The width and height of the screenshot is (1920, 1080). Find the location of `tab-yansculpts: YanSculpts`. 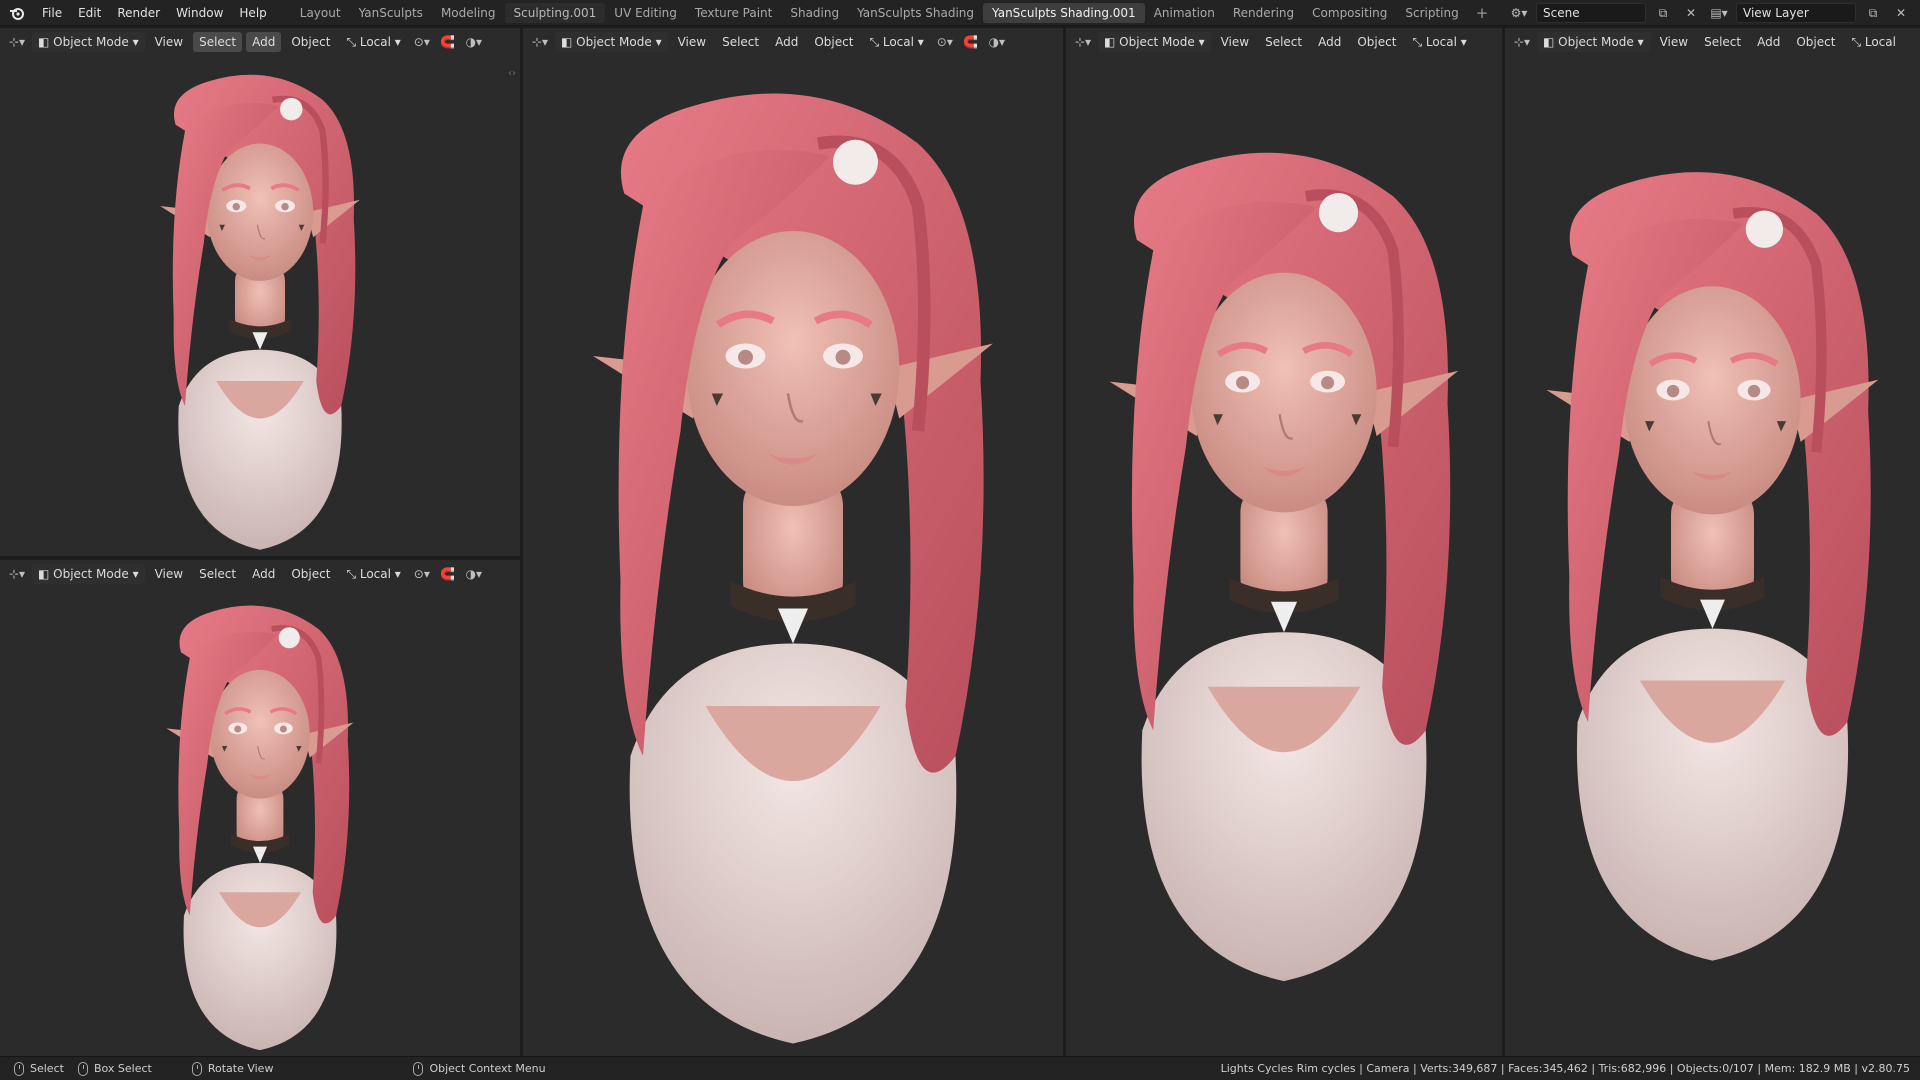

tab-yansculpts: YanSculpts is located at coordinates (391, 13).